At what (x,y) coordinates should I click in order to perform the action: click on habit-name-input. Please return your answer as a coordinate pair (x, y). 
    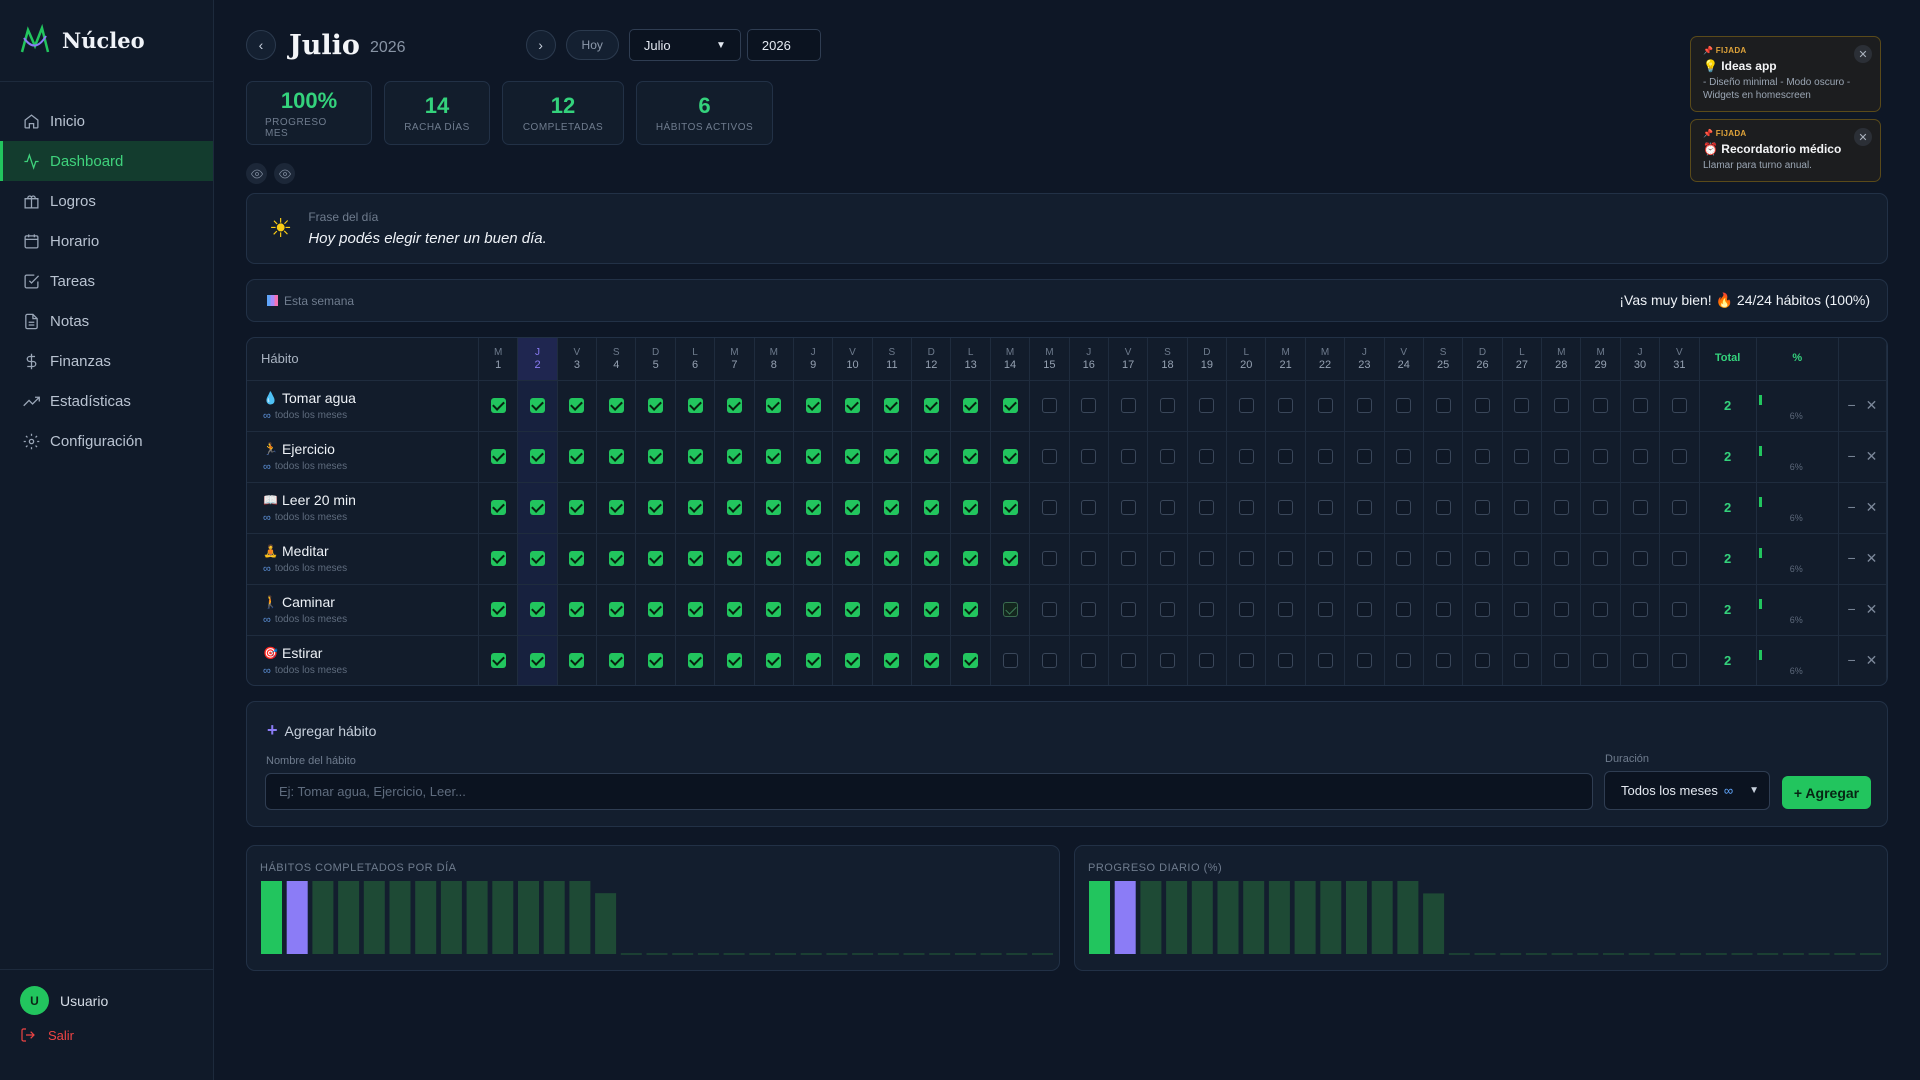
    Looking at the image, I should click on (929, 791).